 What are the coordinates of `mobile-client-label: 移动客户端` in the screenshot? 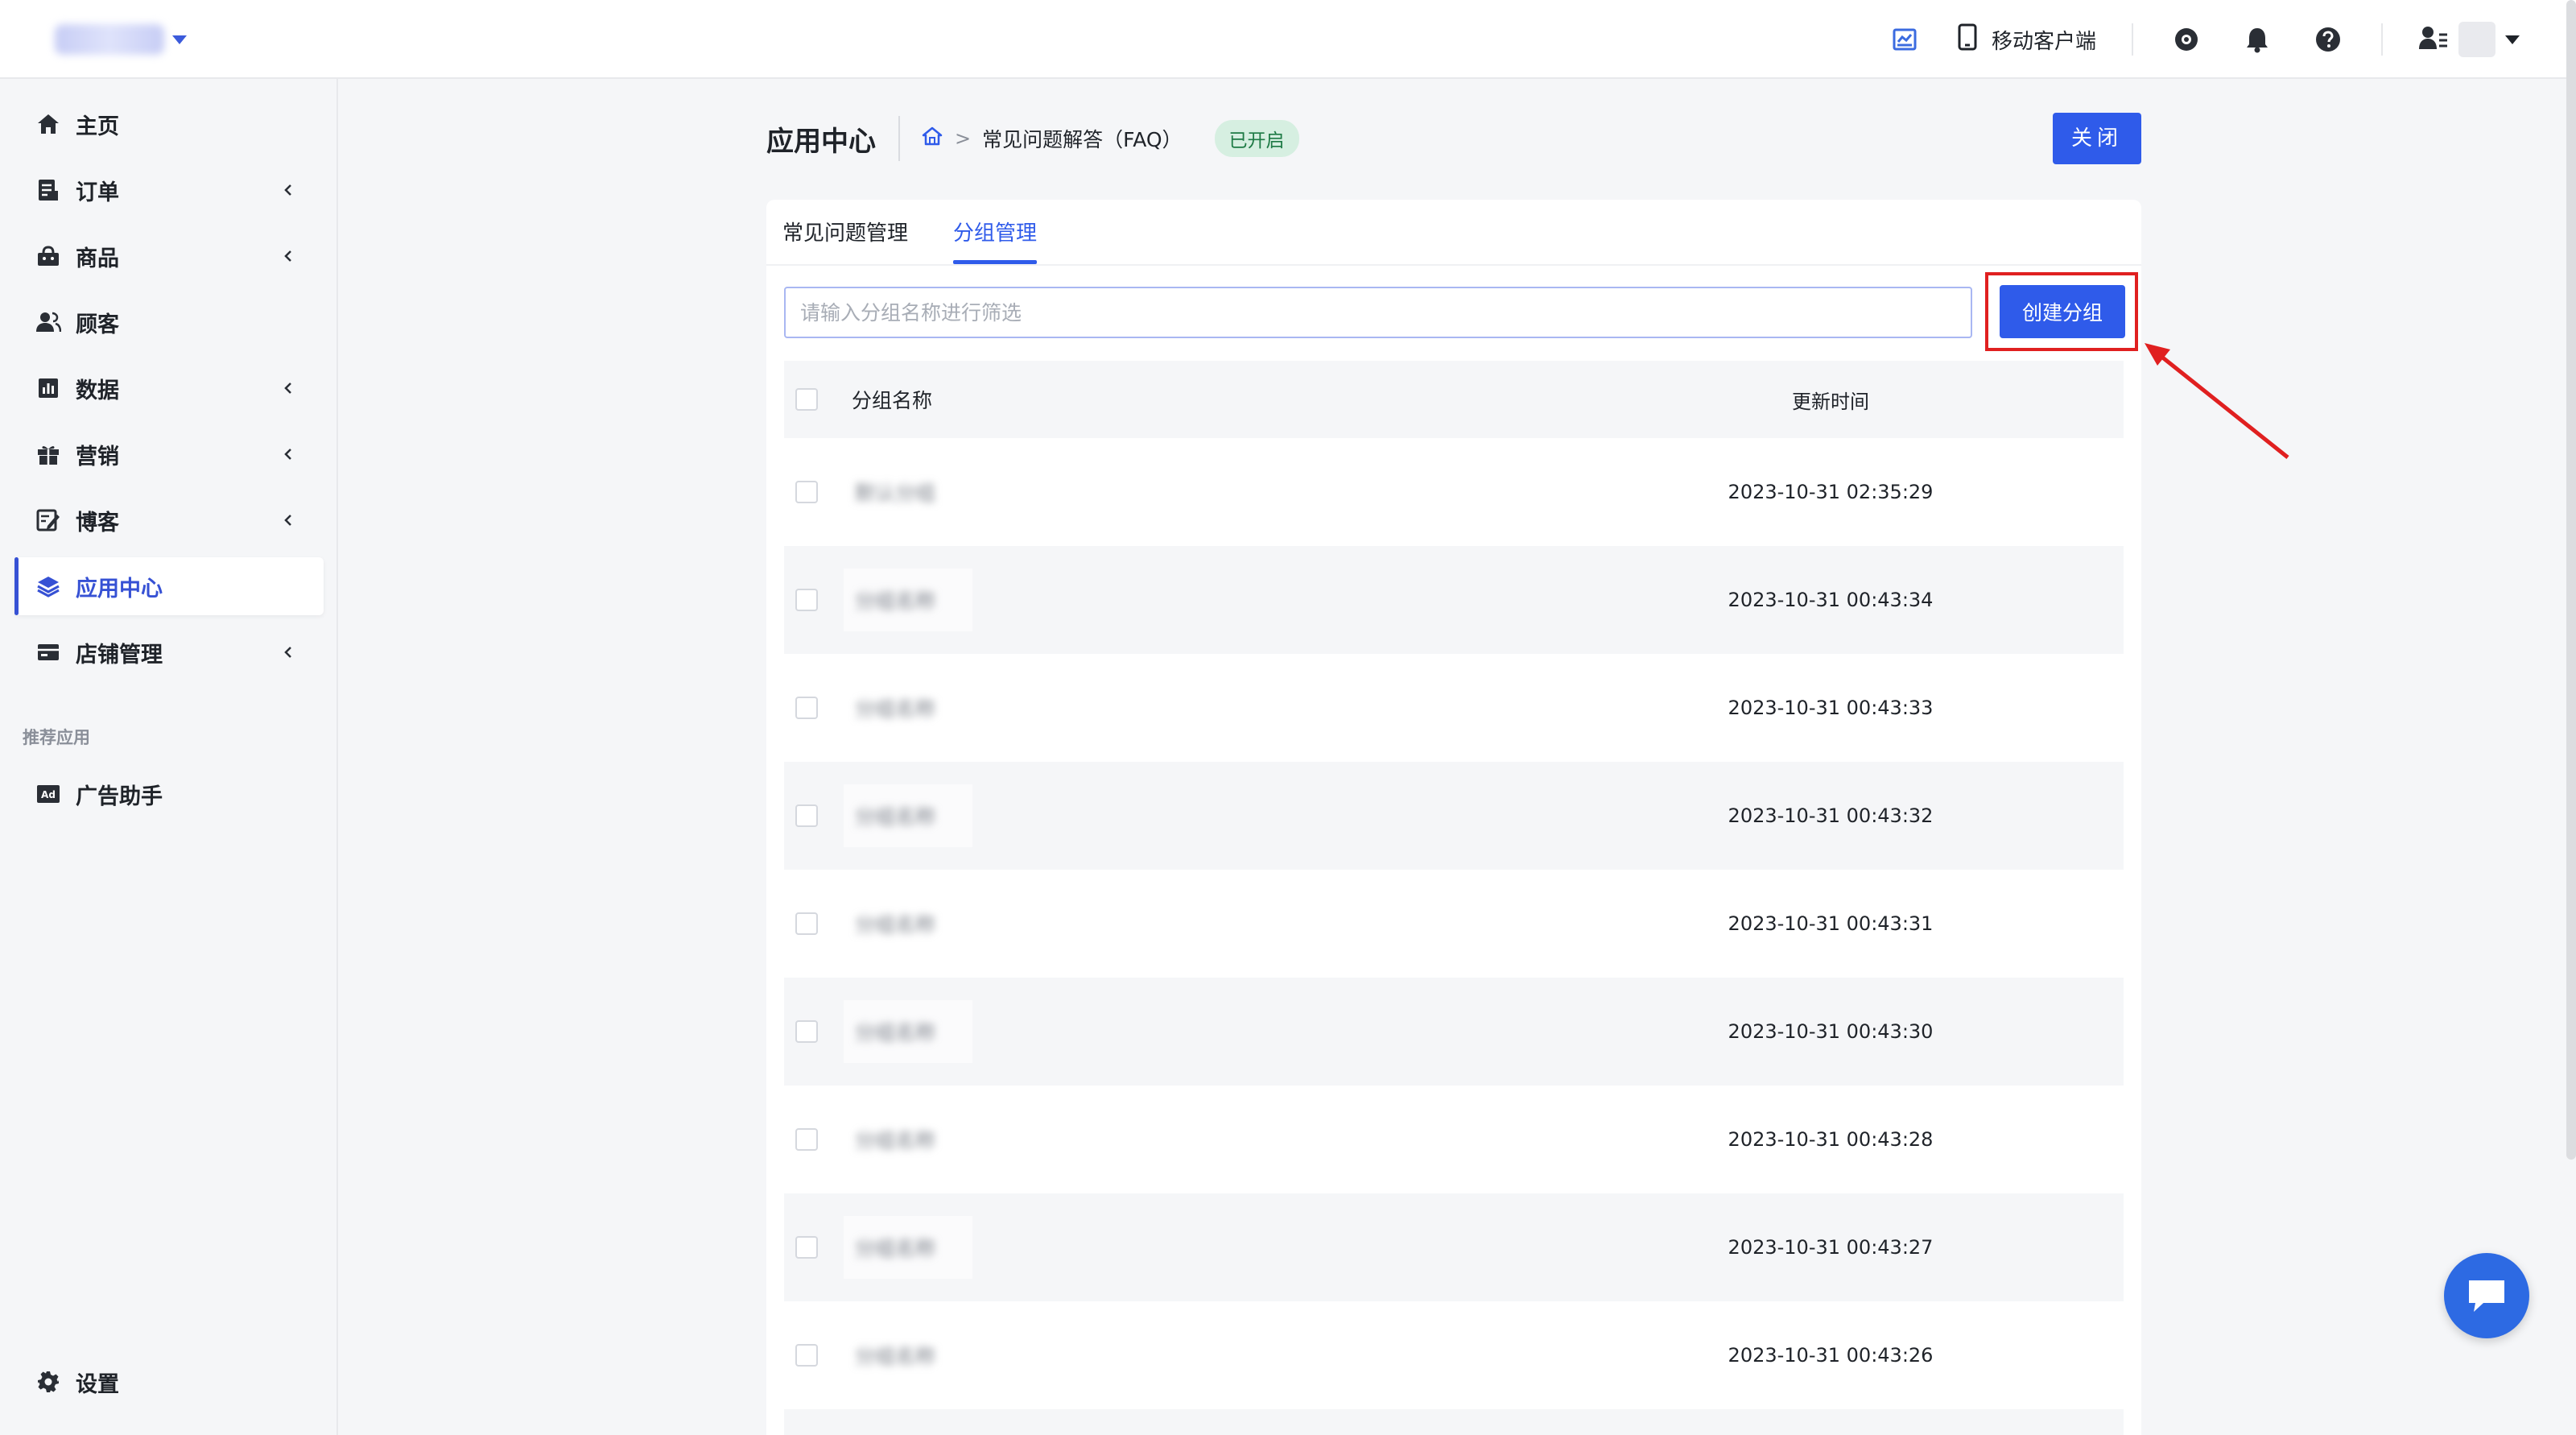 It's located at (2043, 42).